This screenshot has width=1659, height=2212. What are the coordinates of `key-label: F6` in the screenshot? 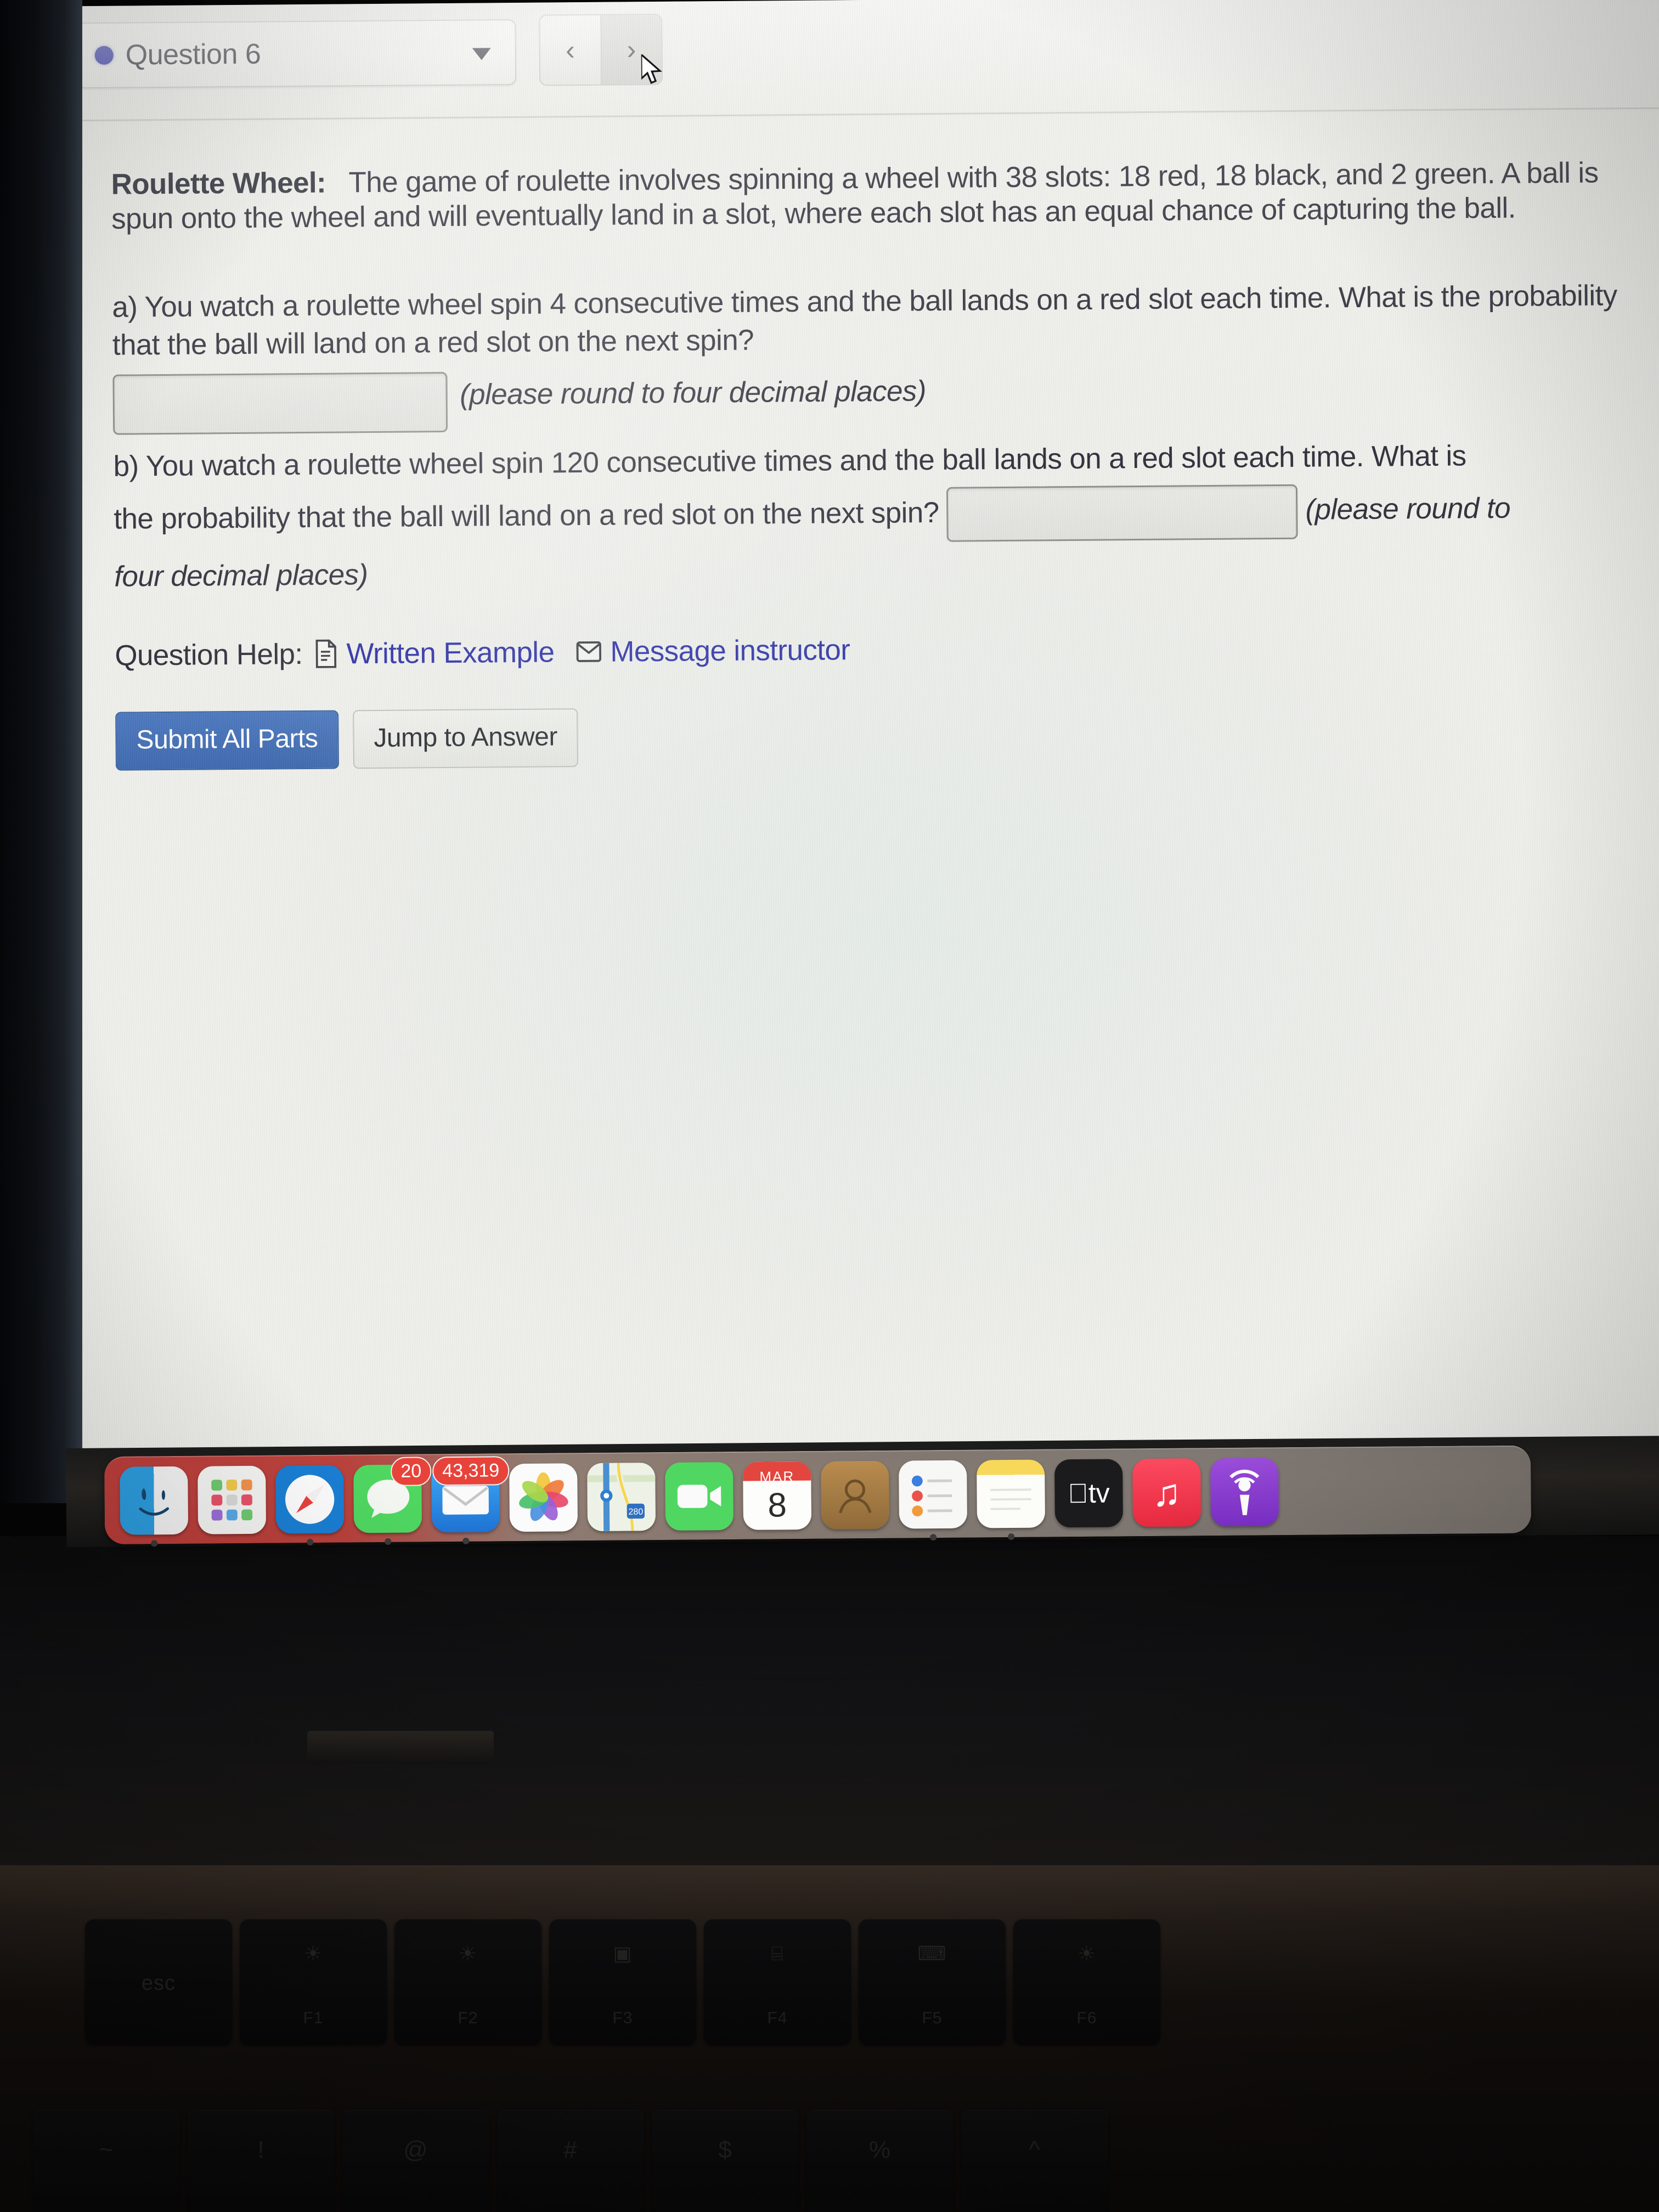 It's located at (1086, 2018).